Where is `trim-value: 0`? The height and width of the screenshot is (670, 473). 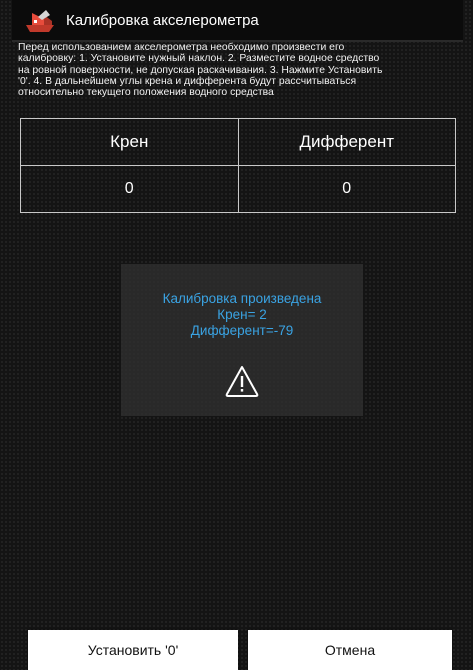 trim-value: 0 is located at coordinates (346, 189).